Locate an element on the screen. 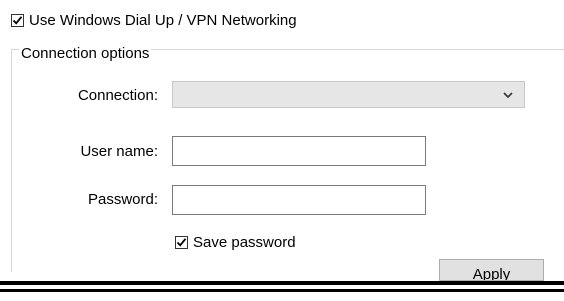 The height and width of the screenshot is (301, 564). use-dialup-vpn-checkbox is located at coordinates (17, 20).